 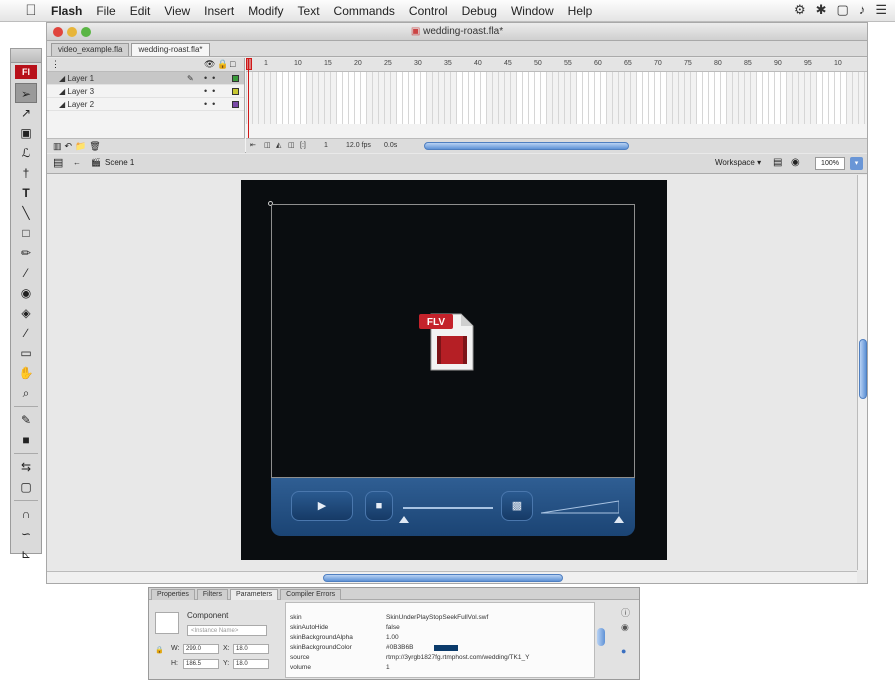 What do you see at coordinates (556, 98) in the screenshot?
I see `frame-grid` at bounding box center [556, 98].